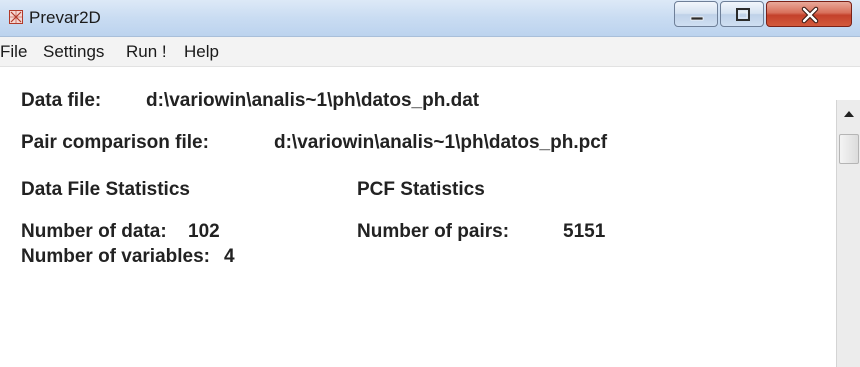 This screenshot has height=367, width=860. Describe the element at coordinates (421, 189) in the screenshot. I see `pcf-stats-heading: PCF Statistics` at that location.